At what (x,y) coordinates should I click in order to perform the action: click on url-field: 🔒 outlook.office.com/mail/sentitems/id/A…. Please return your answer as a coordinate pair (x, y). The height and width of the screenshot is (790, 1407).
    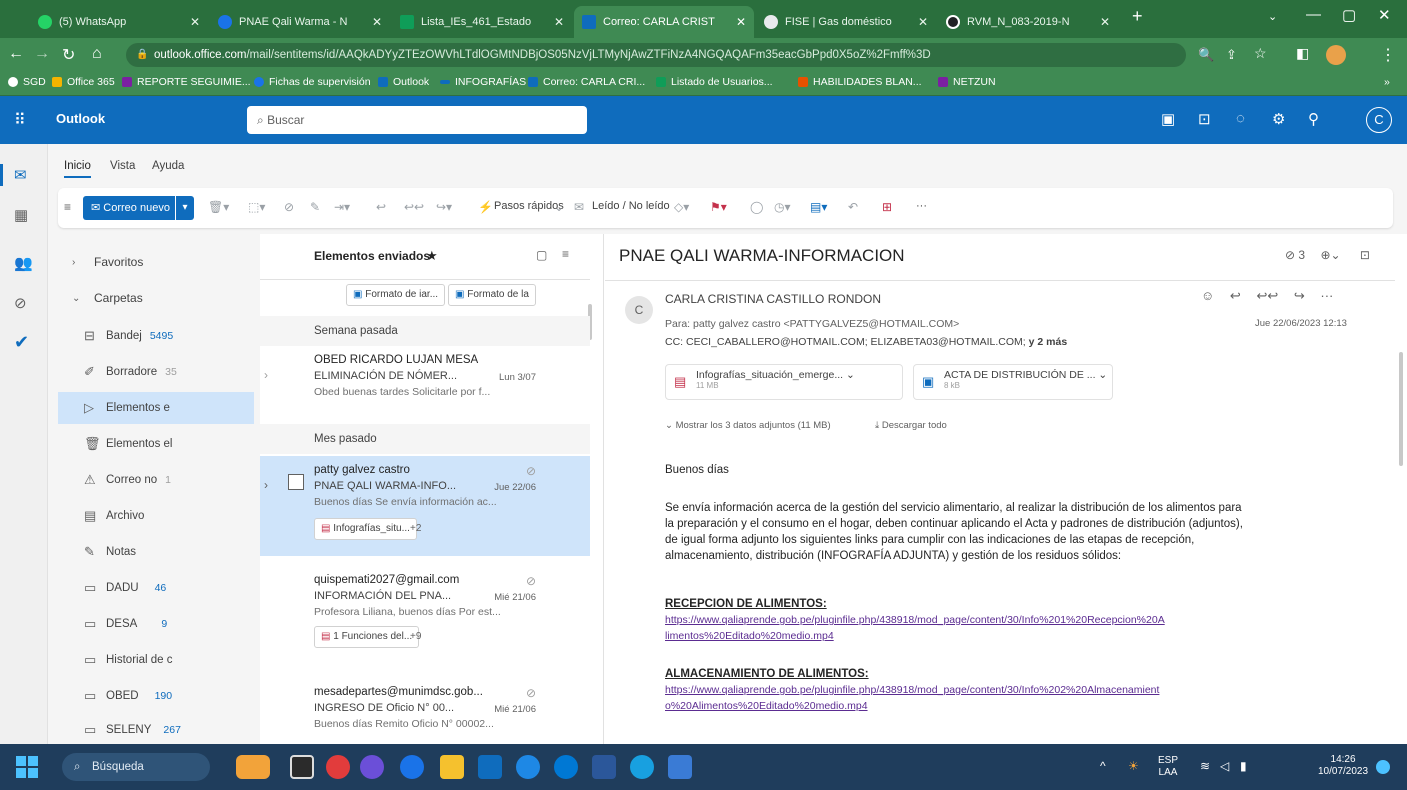
    Looking at the image, I should click on (656, 55).